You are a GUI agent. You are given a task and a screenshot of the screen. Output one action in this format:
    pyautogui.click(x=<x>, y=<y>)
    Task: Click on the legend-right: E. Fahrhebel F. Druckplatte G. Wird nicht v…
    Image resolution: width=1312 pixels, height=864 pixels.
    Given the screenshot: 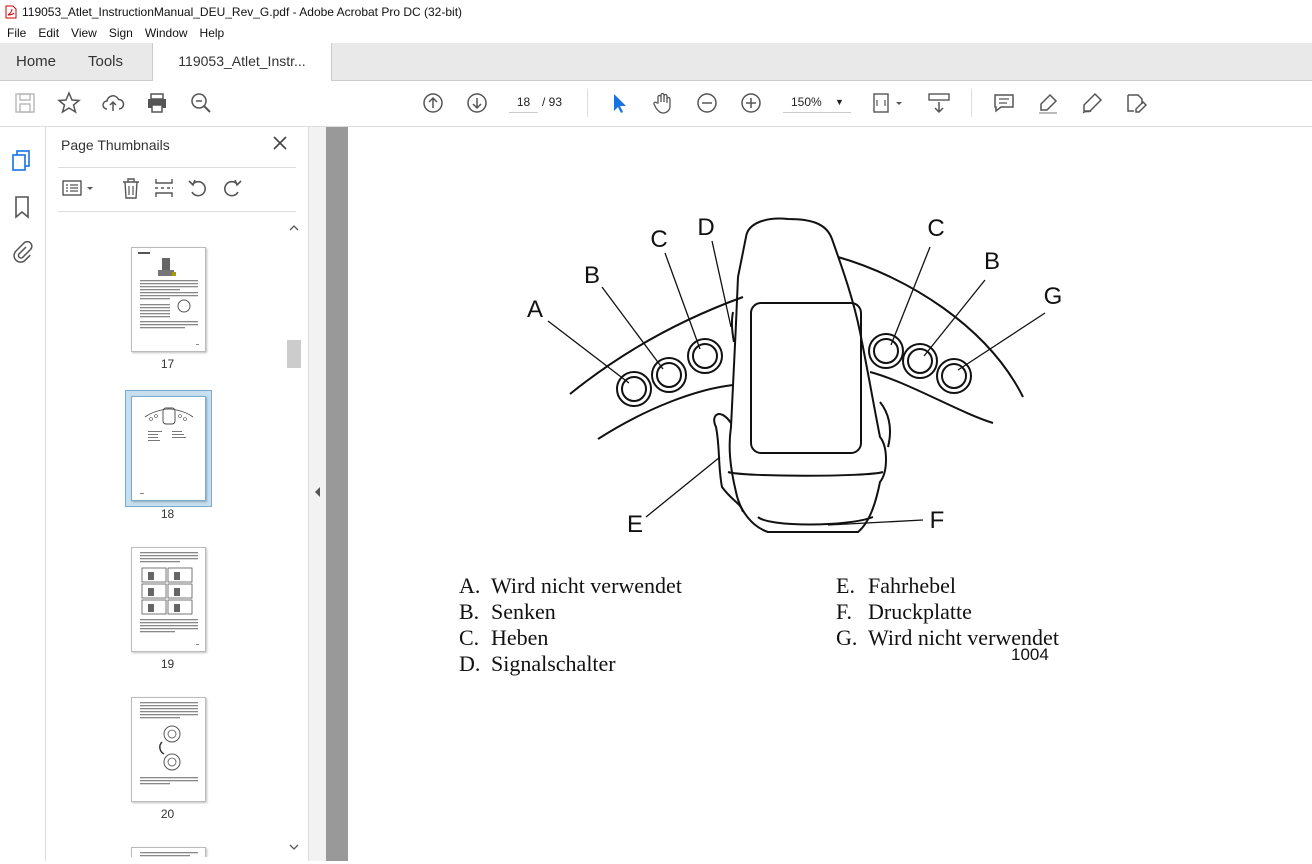 What is the action you would take?
    pyautogui.click(x=947, y=612)
    